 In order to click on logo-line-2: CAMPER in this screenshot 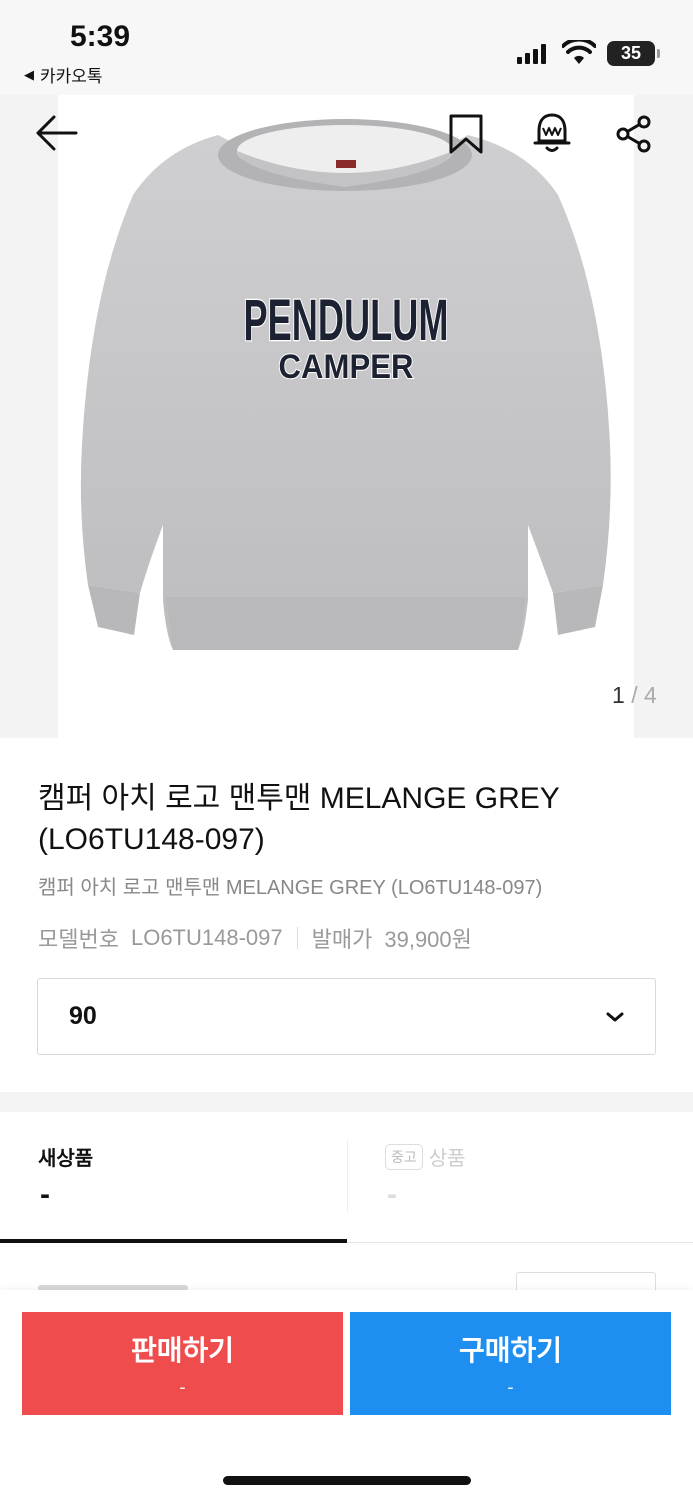, I will do `click(346, 367)`.